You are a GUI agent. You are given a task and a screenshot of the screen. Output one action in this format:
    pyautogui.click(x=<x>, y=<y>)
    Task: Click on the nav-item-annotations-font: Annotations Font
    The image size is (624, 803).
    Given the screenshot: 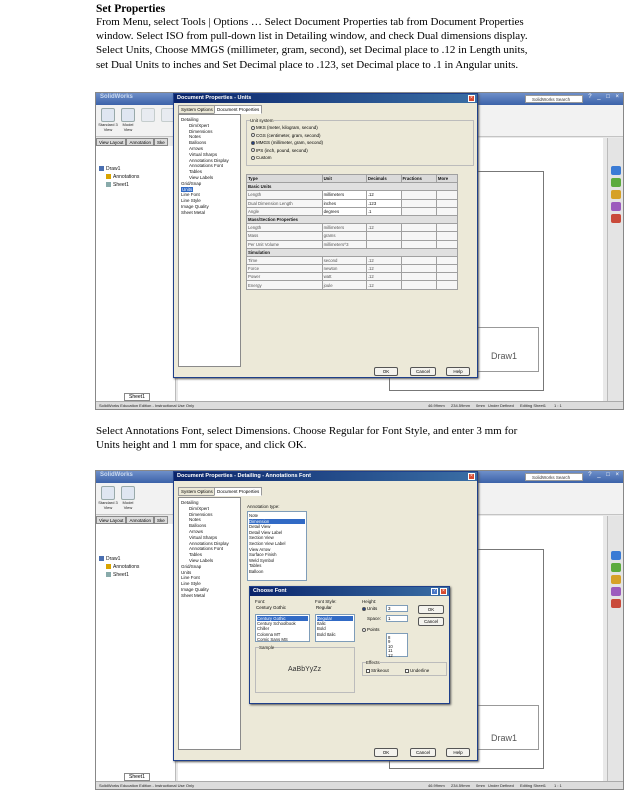 What is the action you would take?
    pyautogui.click(x=206, y=548)
    